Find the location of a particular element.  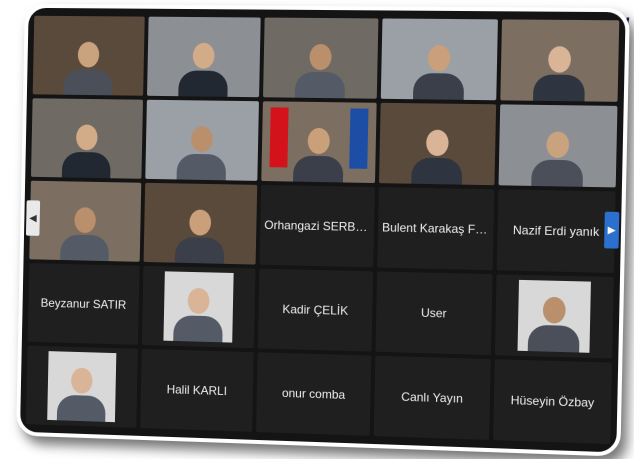

participant-tile: Beyzanur SATIR is located at coordinates (84, 304).